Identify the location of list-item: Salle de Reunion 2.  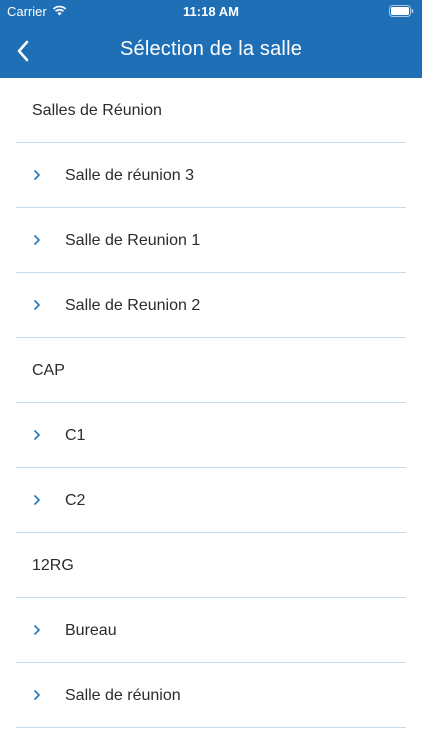
(211, 305).